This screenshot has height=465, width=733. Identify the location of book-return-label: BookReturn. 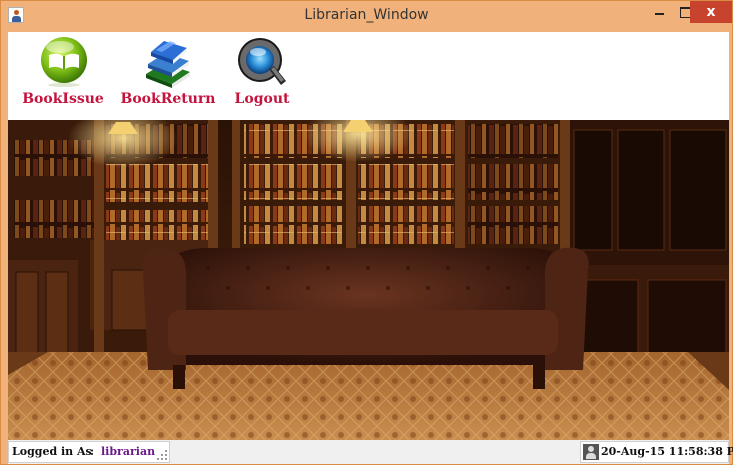
(168, 99).